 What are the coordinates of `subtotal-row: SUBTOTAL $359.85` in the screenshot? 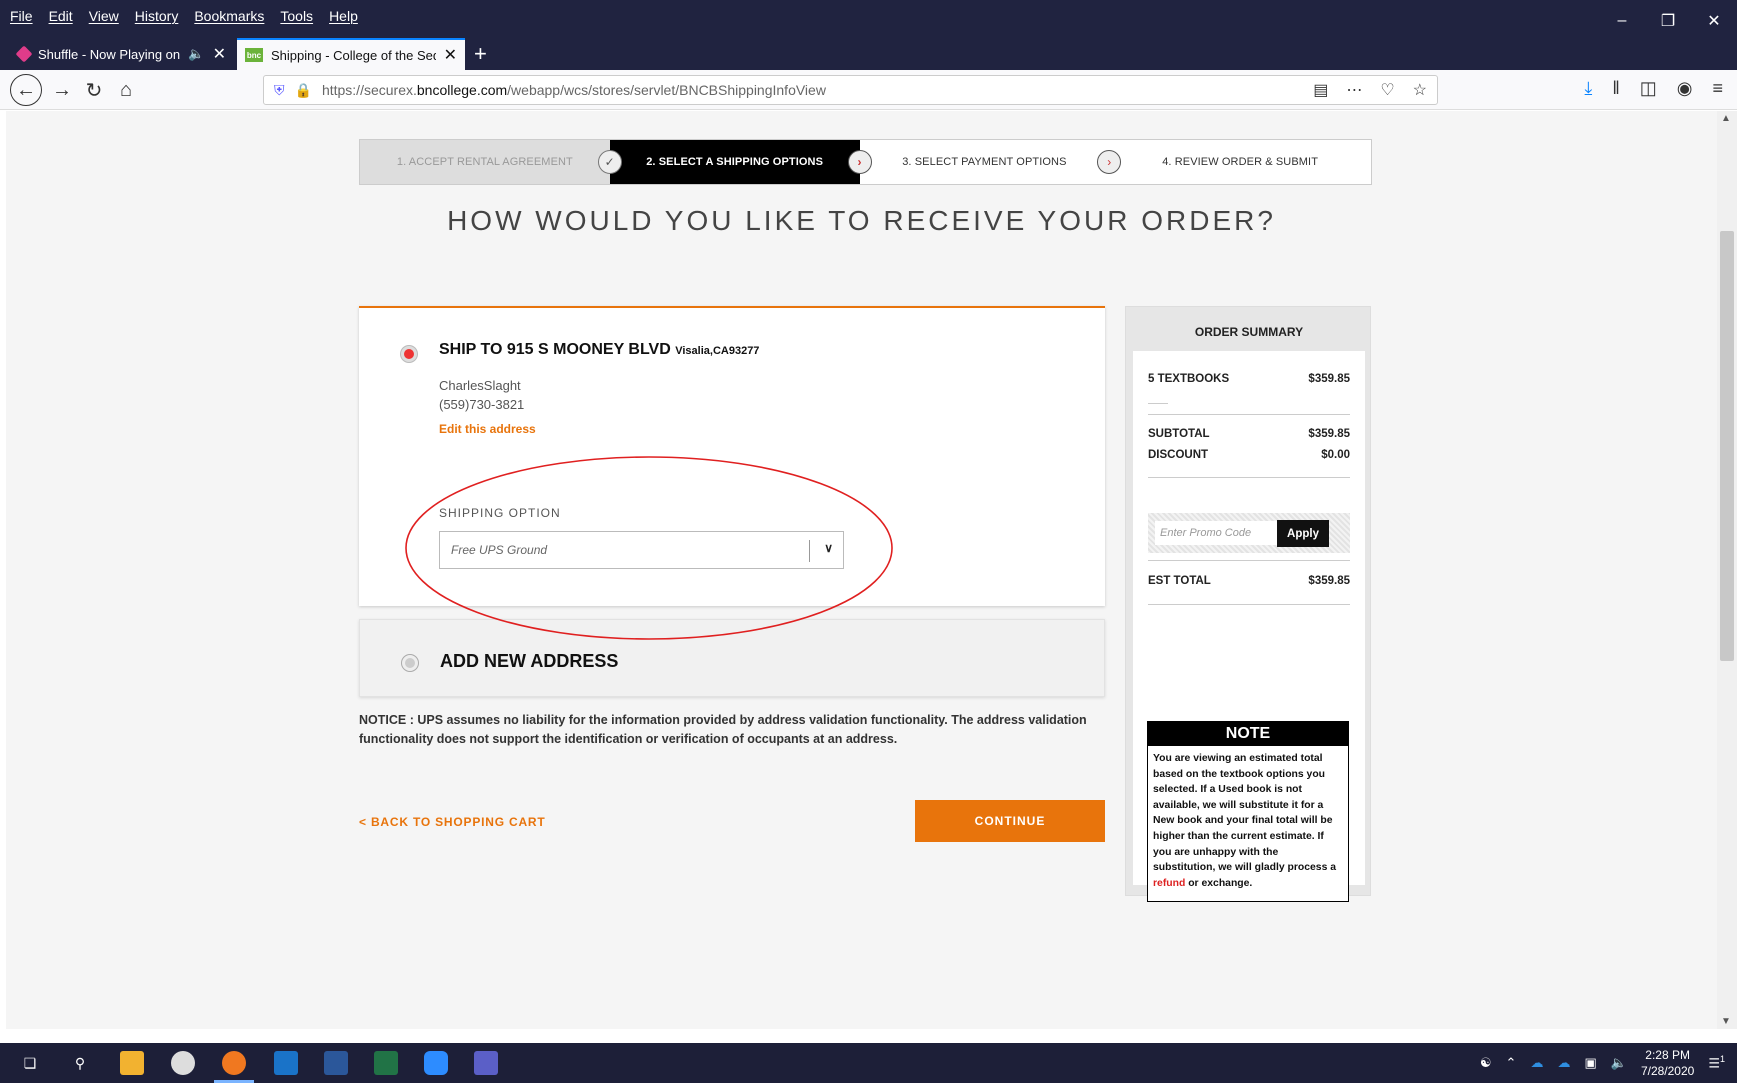 It's located at (1249, 434).